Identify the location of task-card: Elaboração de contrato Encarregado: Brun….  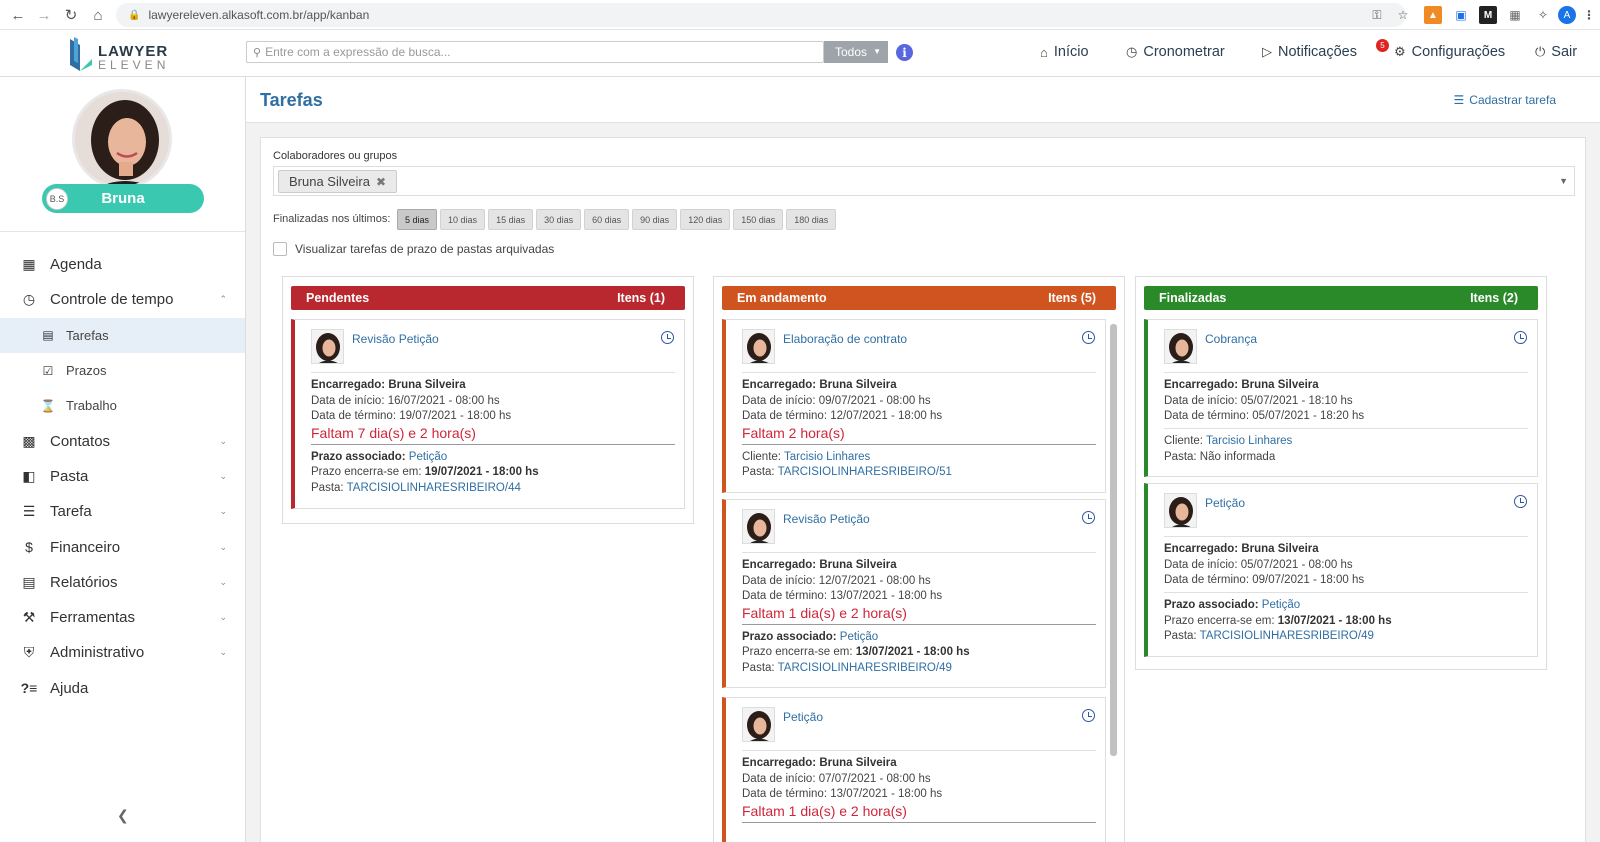
(914, 406).